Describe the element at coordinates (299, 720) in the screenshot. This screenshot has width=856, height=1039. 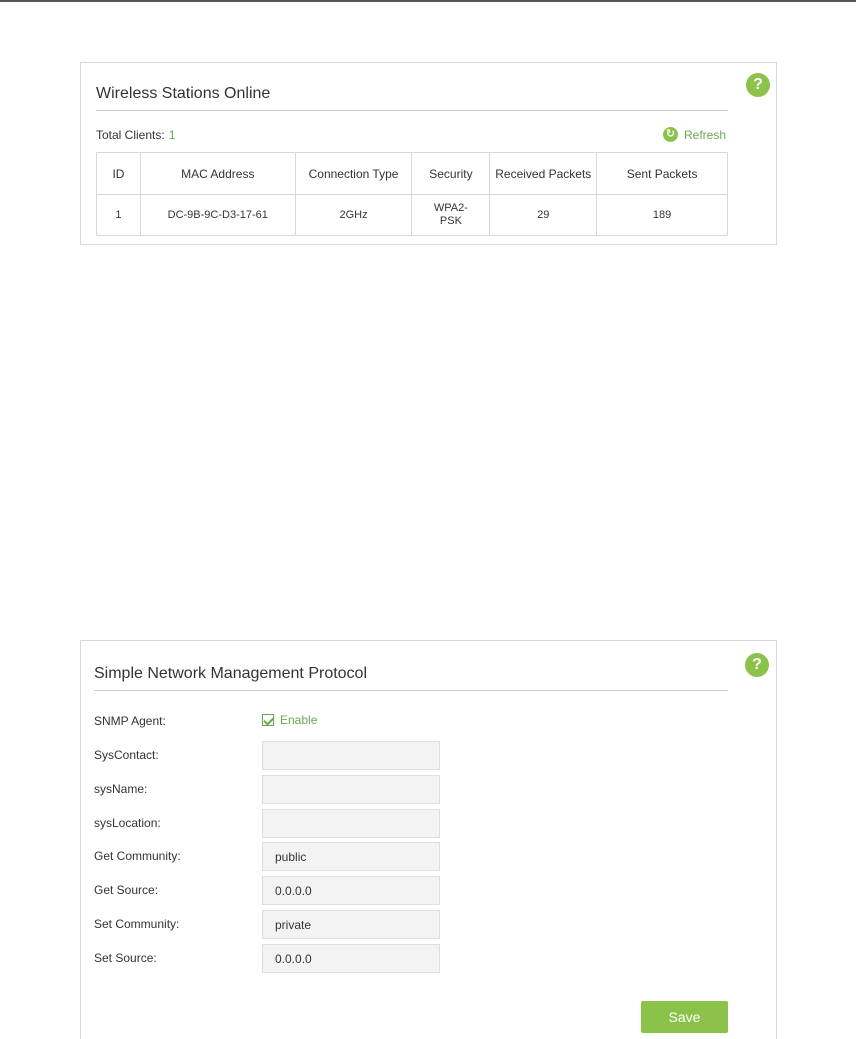
I see `snmp-enable-label: Enable` at that location.